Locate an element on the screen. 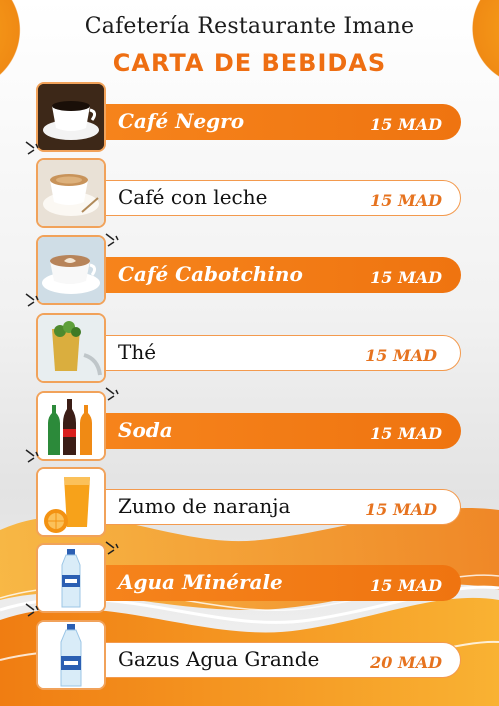 This screenshot has width=499, height=706. item-name: Agua Minérale is located at coordinates (200, 582).